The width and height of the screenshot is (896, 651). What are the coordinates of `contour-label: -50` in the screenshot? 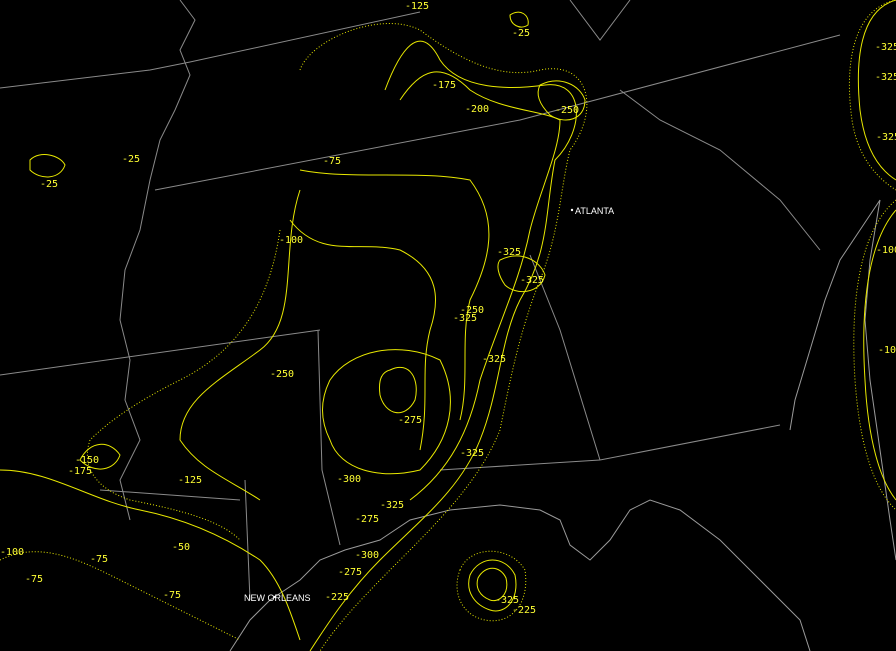 It's located at (181, 547).